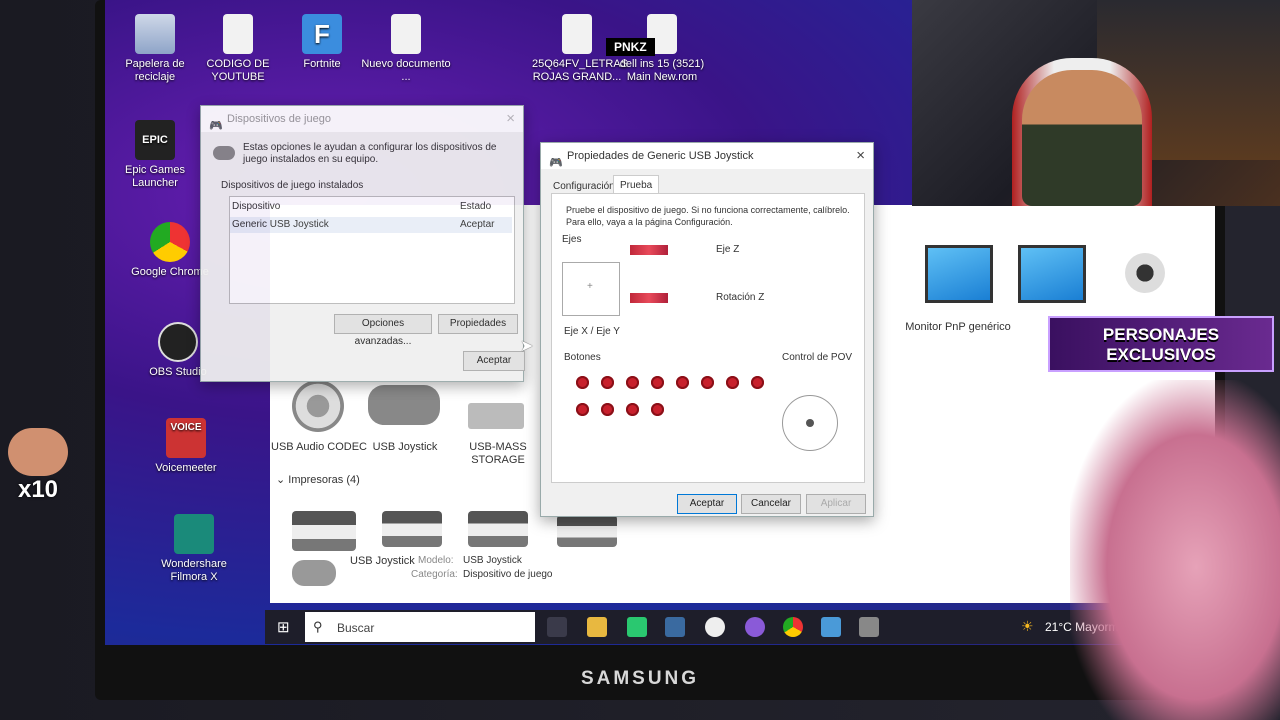 The image size is (1280, 720). What do you see at coordinates (498, 454) in the screenshot?
I see `device-label: USB-MASS STORAGE` at bounding box center [498, 454].